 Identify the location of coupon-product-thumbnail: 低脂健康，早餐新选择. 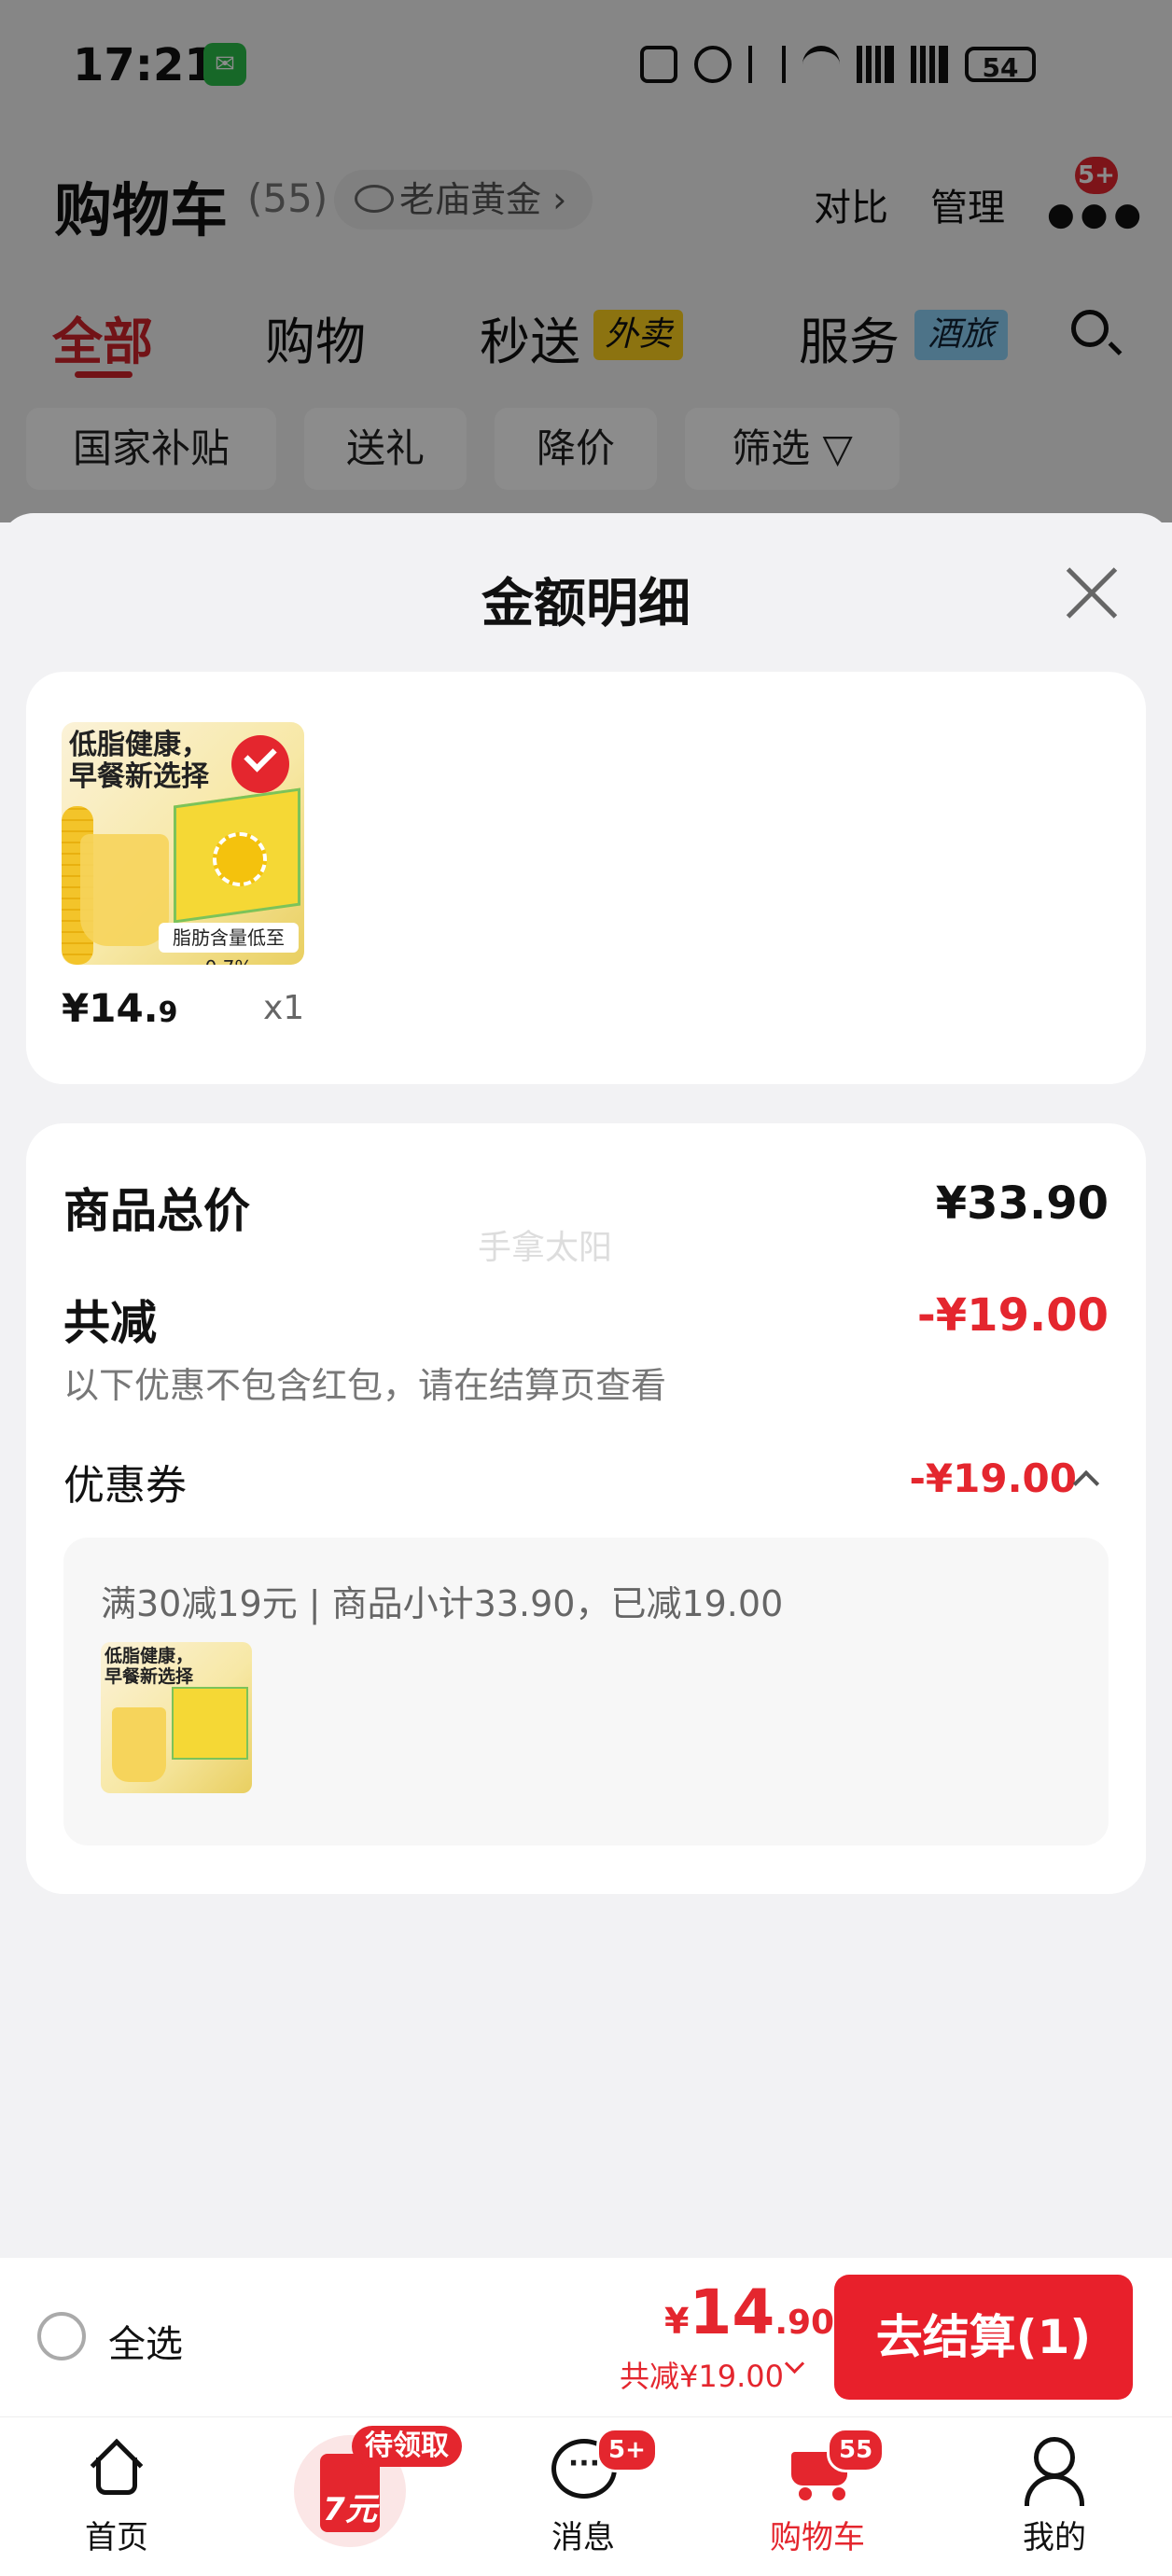
(176, 1717).